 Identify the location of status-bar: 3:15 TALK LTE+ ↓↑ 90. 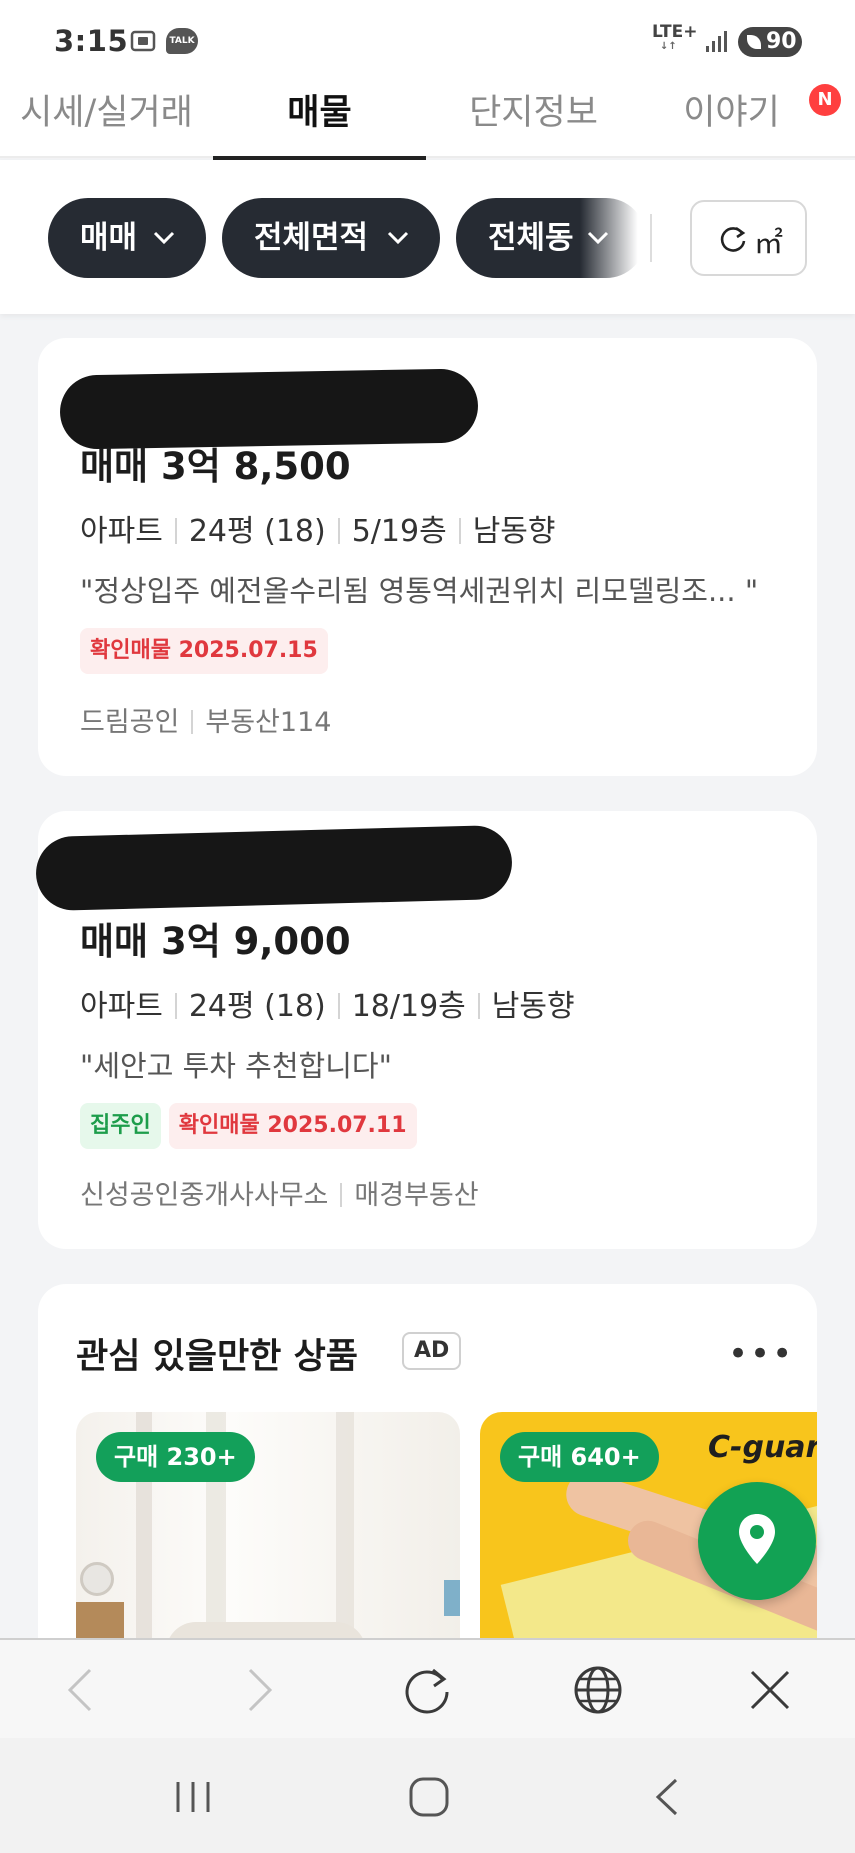
(427, 40).